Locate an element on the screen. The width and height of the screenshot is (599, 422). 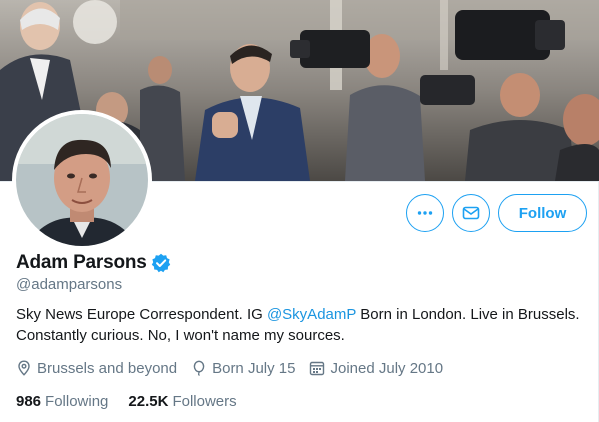
avatar-photo is located at coordinates (82, 180).